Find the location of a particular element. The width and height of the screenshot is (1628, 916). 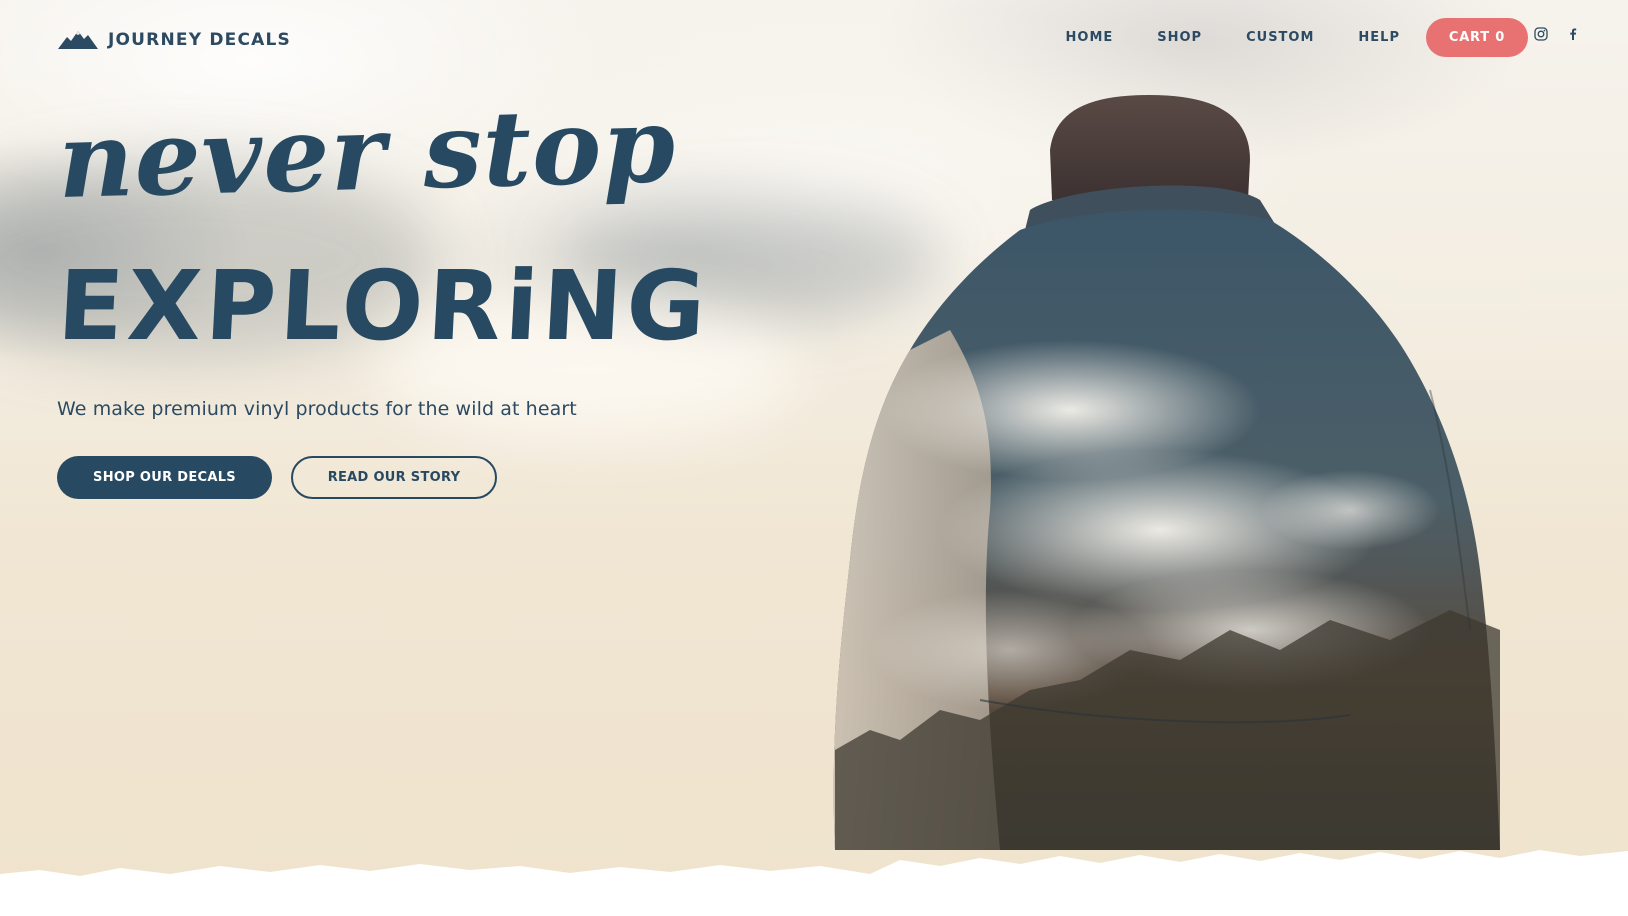

brand-name: JOURNEY DECALS is located at coordinates (199, 40).